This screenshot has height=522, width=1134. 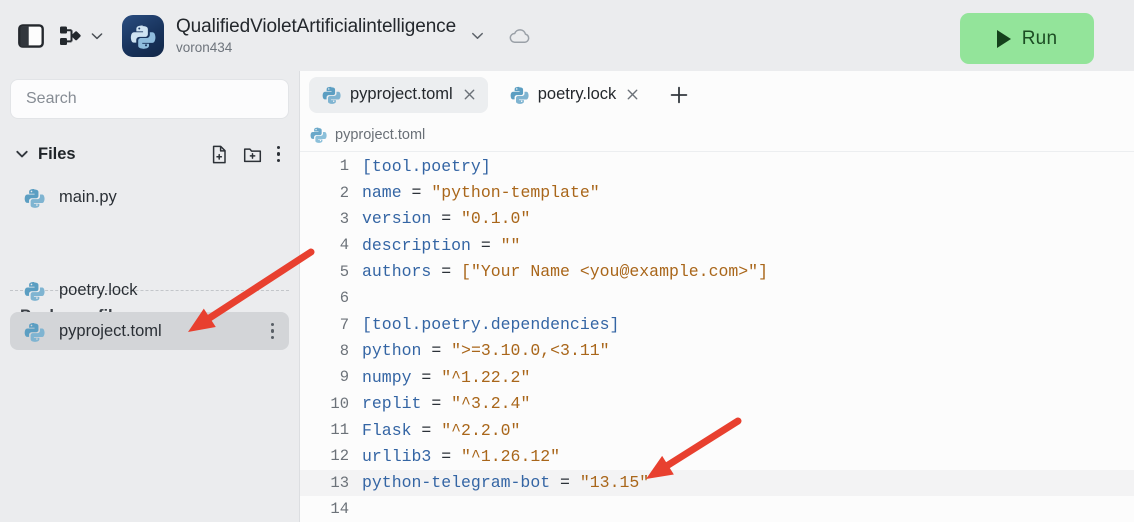 What do you see at coordinates (717, 245) in the screenshot?
I see `code-line: 4 description = ""` at bounding box center [717, 245].